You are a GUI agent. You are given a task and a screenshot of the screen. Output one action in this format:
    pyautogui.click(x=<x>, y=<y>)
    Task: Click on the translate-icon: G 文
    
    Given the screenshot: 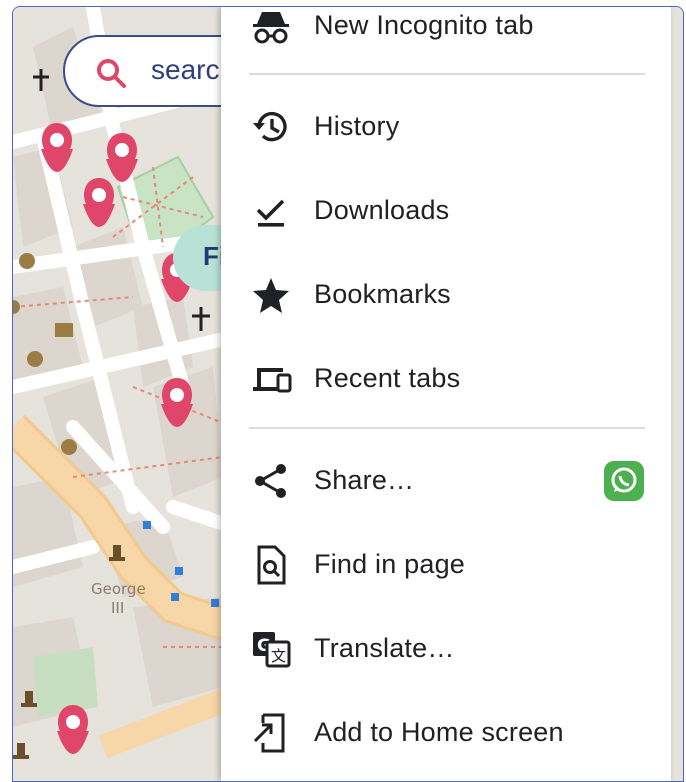 What is the action you would take?
    pyautogui.click(x=272, y=650)
    